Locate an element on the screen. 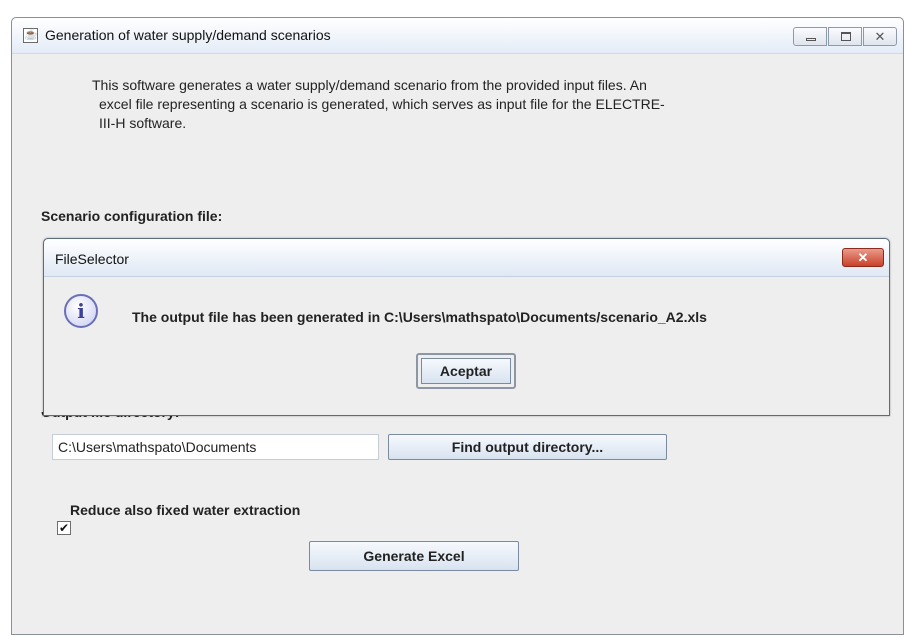  minimize-icon is located at coordinates (811, 39).